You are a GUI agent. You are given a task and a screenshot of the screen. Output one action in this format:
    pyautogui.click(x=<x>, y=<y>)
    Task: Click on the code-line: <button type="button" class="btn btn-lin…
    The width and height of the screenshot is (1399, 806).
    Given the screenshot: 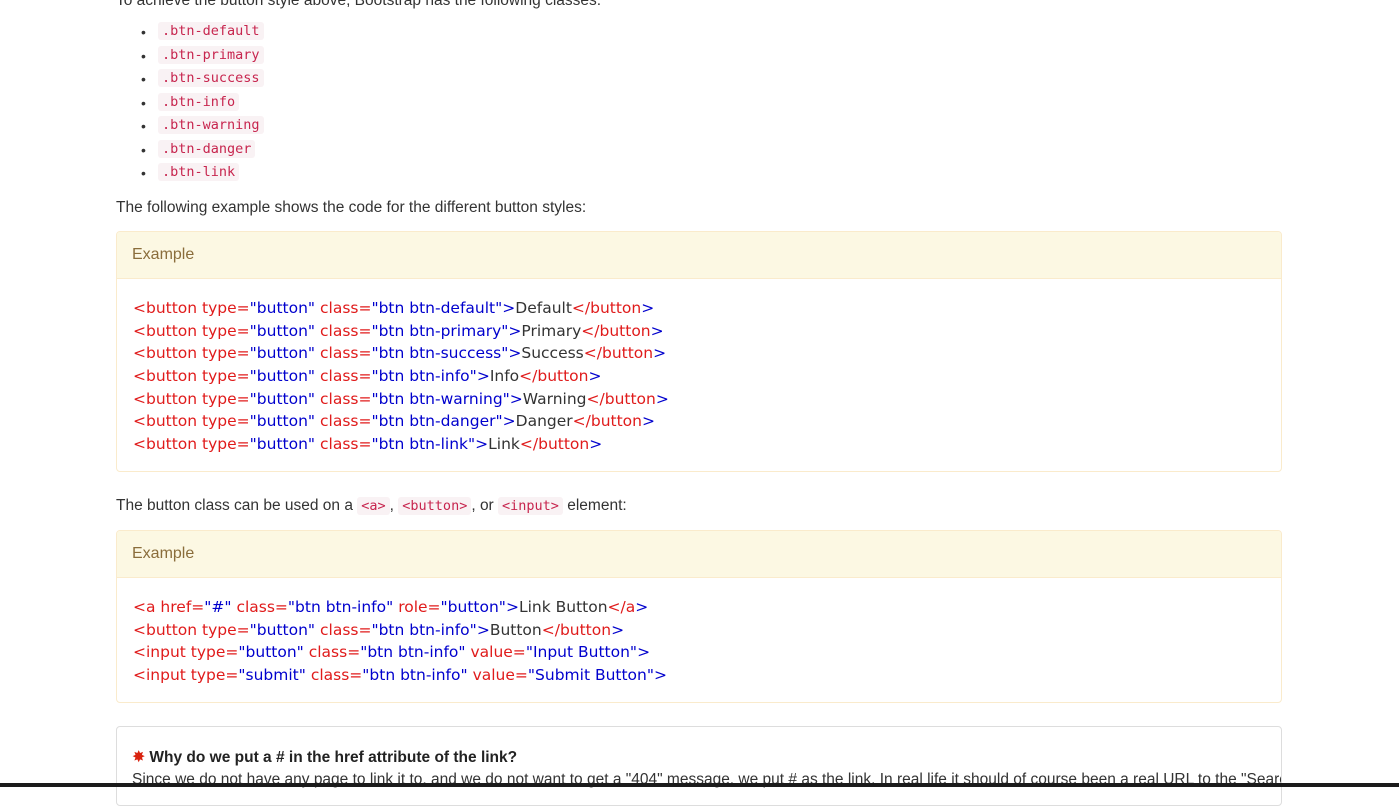 What is the action you would take?
    pyautogui.click(x=368, y=444)
    